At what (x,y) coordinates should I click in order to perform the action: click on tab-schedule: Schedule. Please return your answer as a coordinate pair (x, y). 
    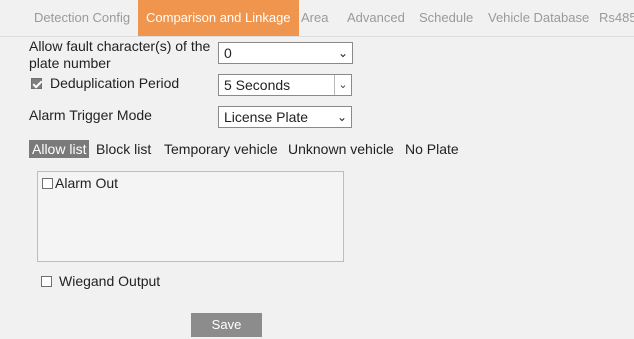
    Looking at the image, I should click on (446, 18).